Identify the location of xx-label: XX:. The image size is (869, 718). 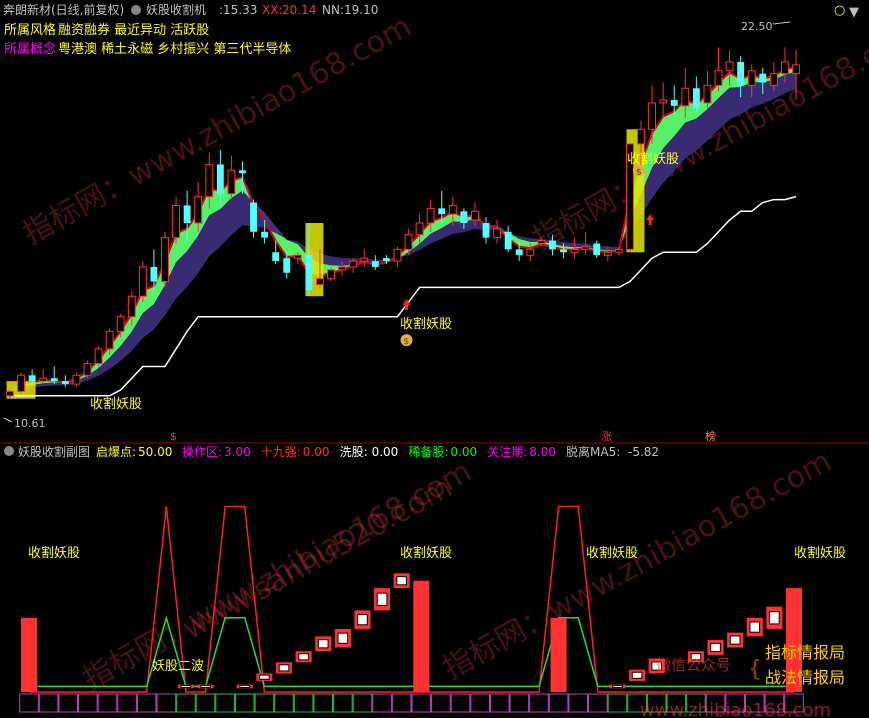
(272, 10).